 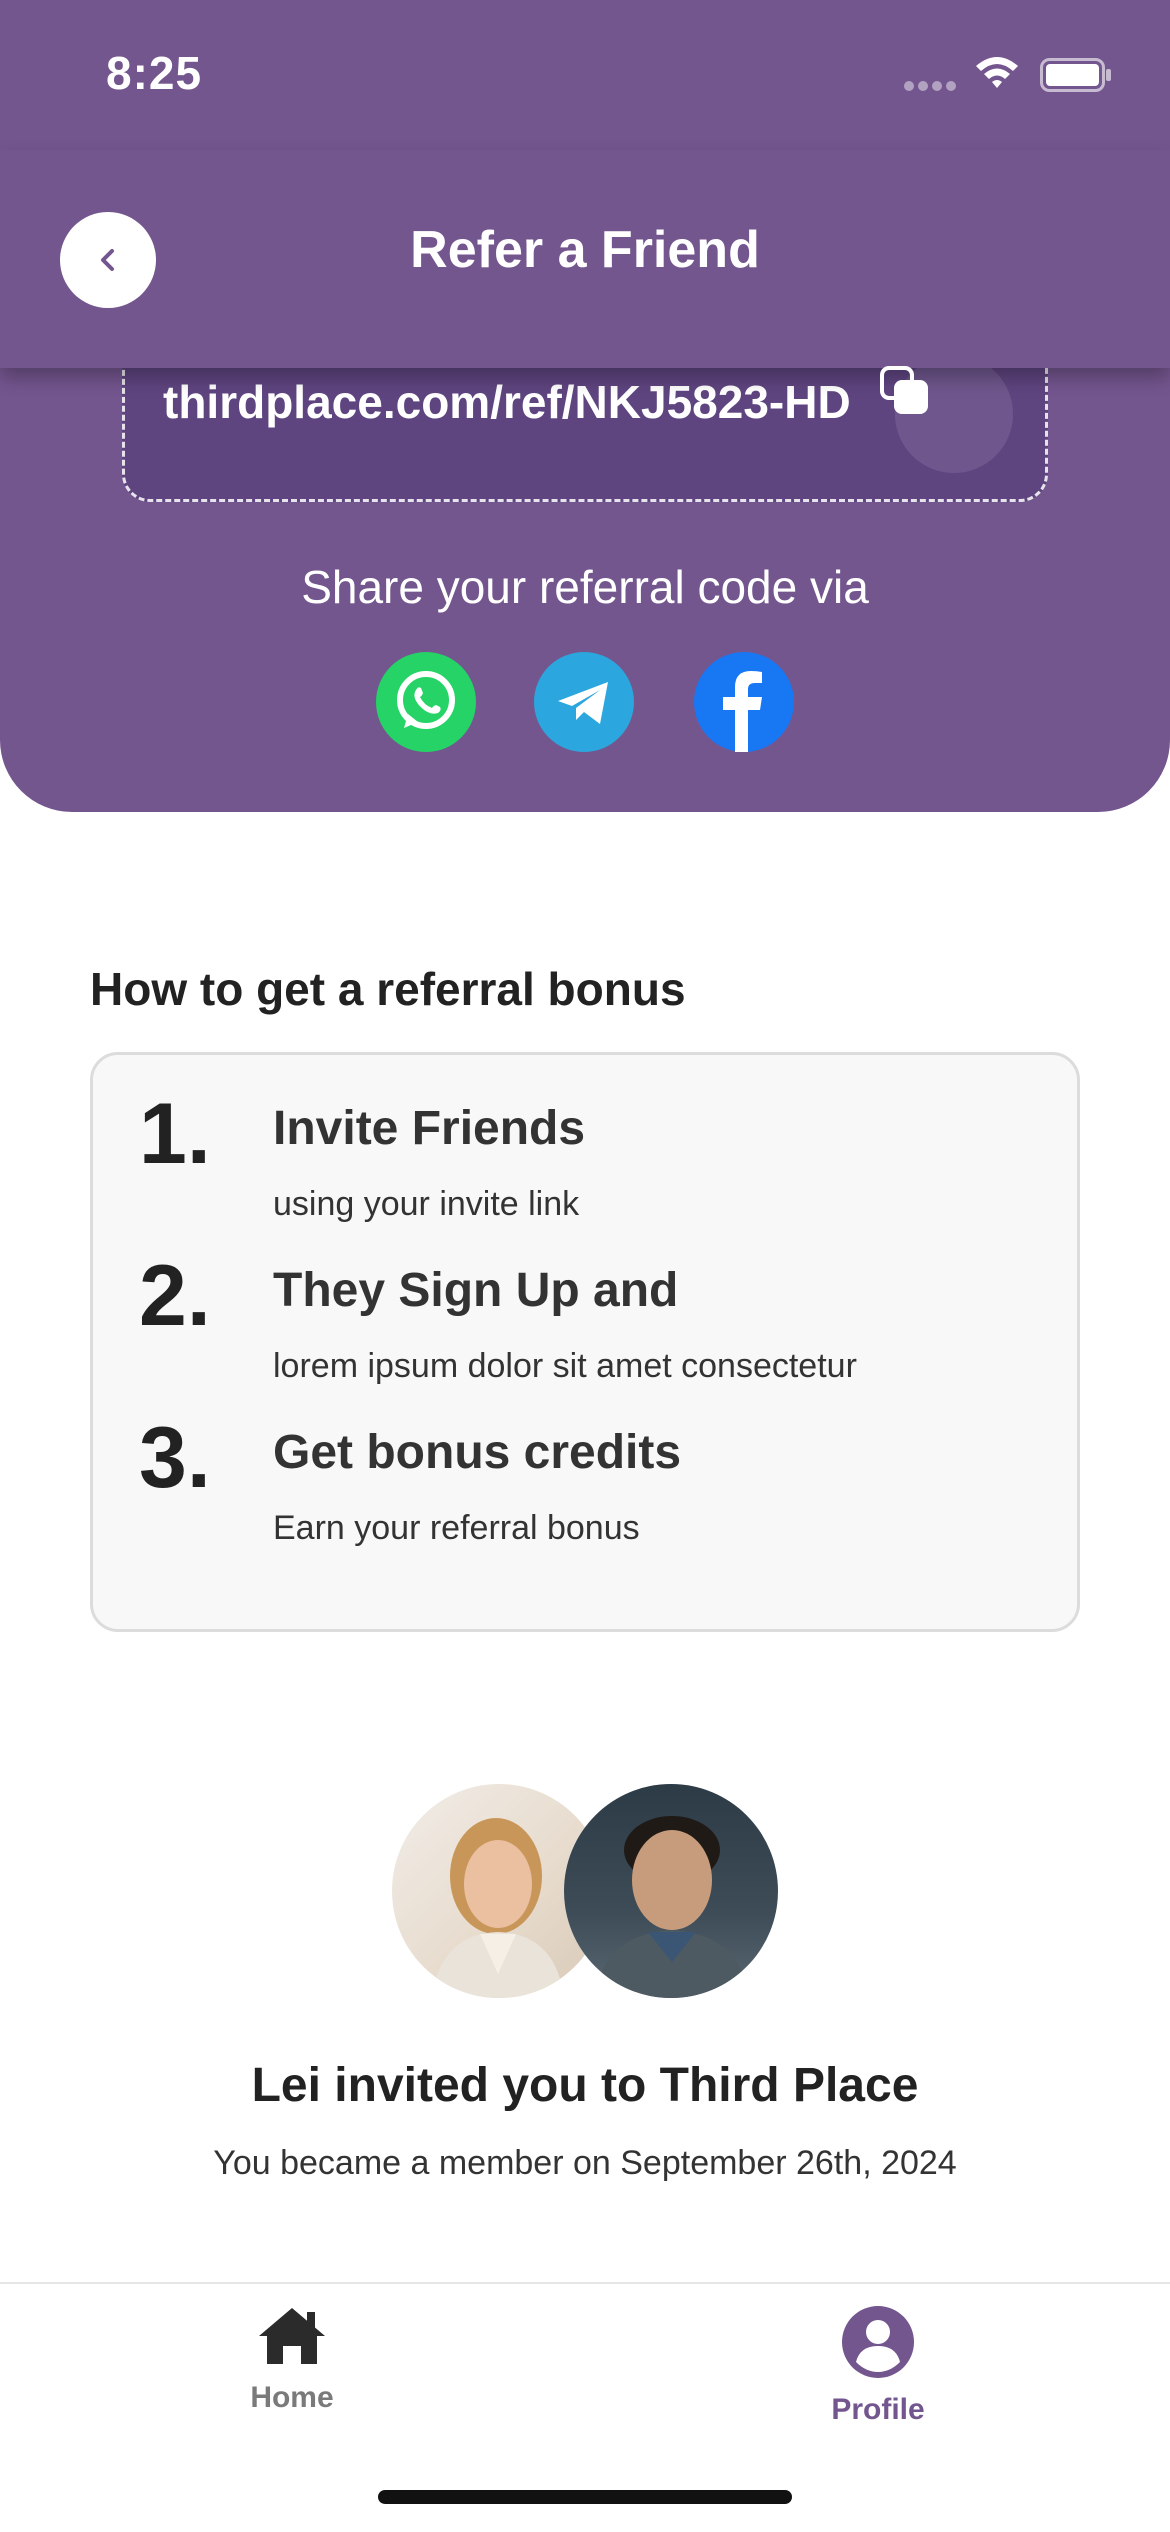 What do you see at coordinates (292, 2397) in the screenshot?
I see `tab-home-label: Home` at bounding box center [292, 2397].